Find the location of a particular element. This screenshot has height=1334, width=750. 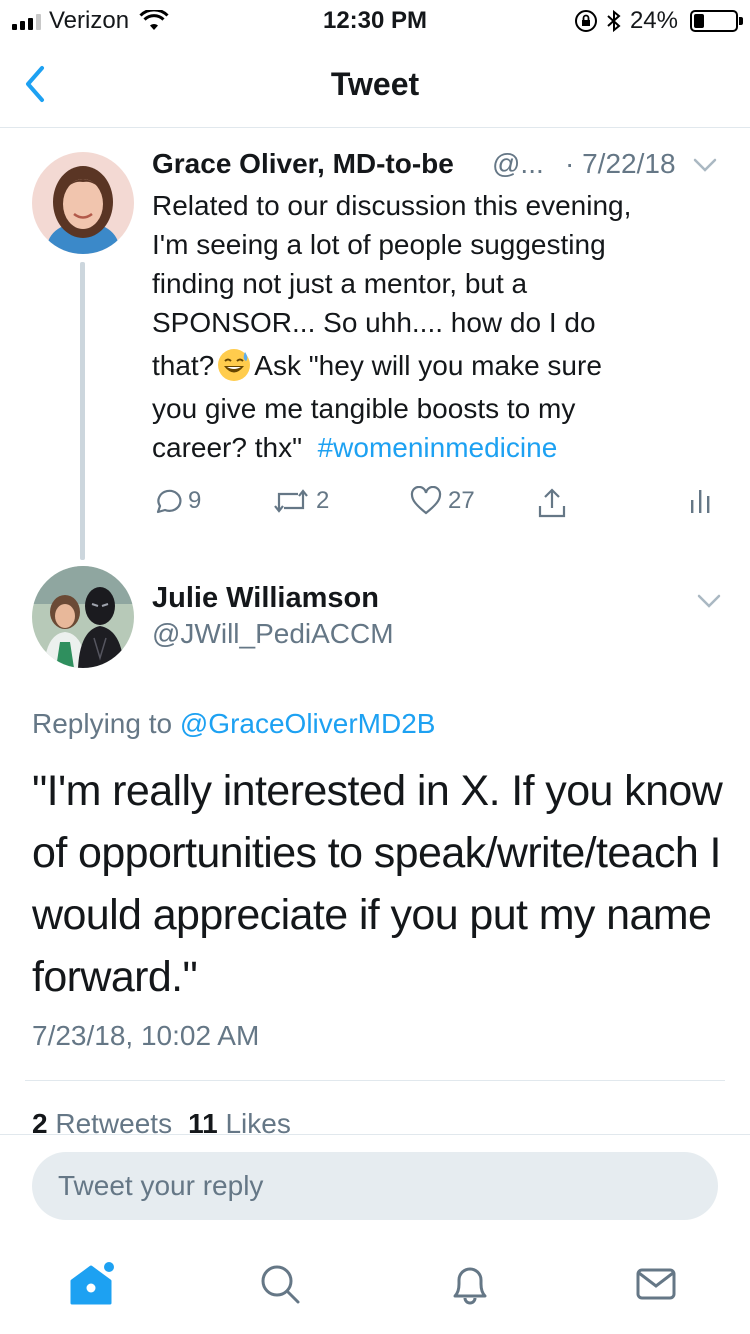

analytics-button is located at coordinates (701, 501).